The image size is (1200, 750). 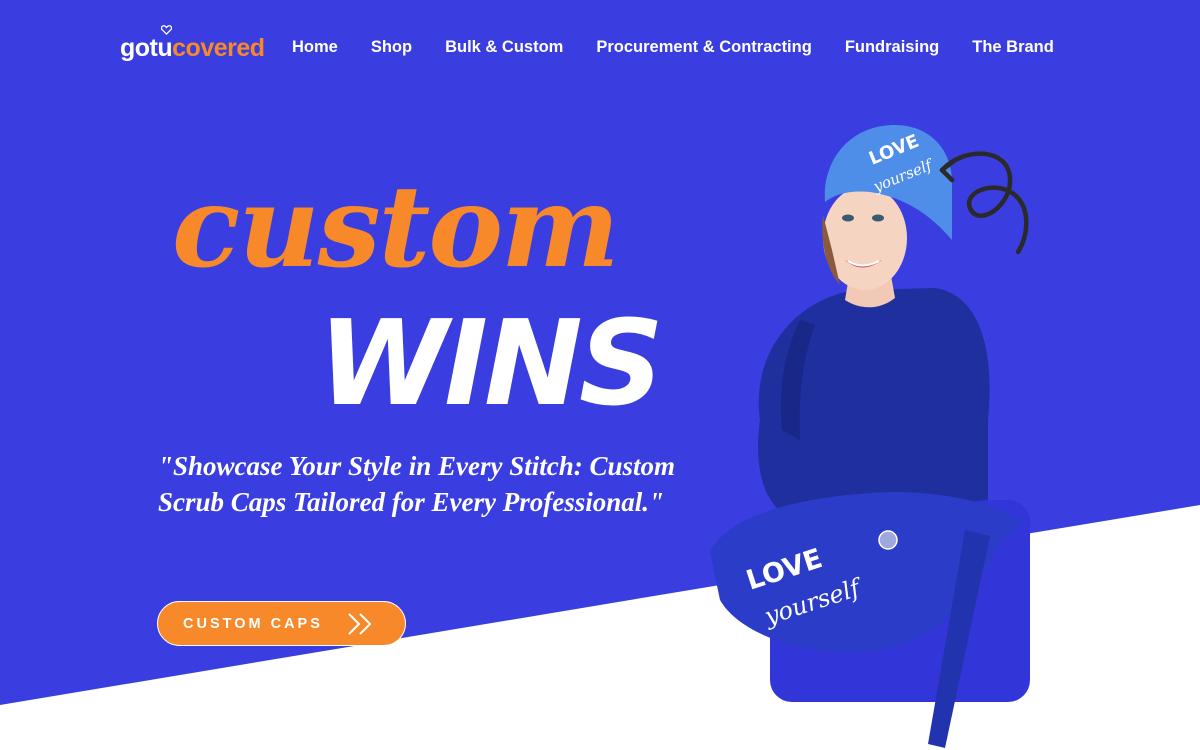 I want to click on logo-u: u, so click(x=165, y=43).